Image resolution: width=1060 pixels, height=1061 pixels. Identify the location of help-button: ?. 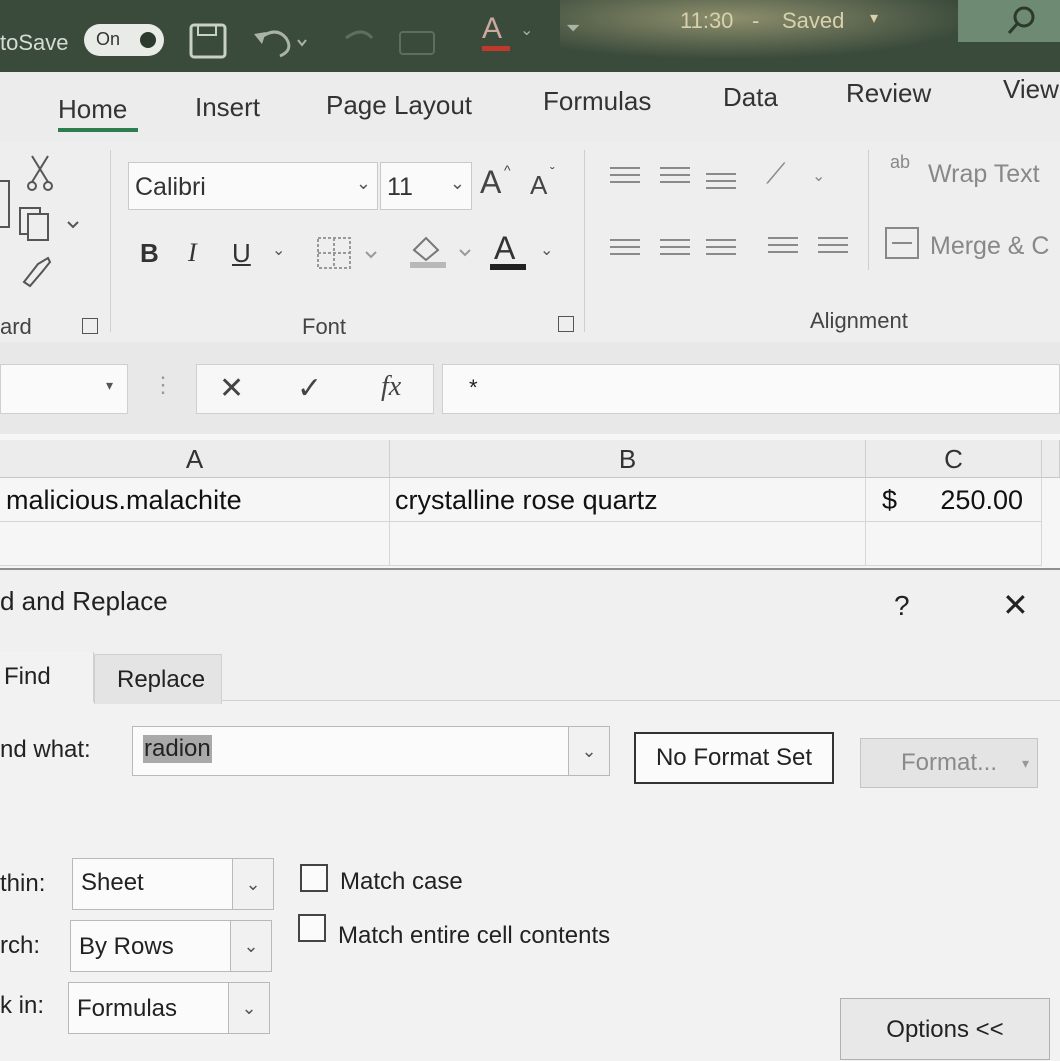
(902, 606).